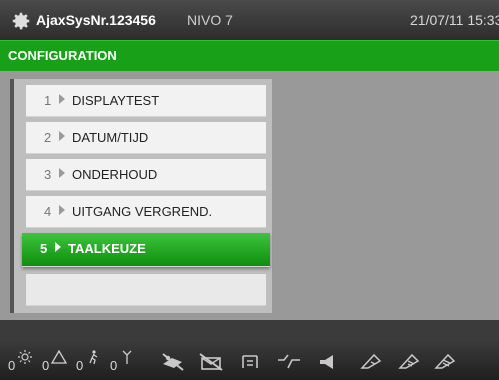 The width and height of the screenshot is (499, 380). What do you see at coordinates (25, 357) in the screenshot?
I see `sun-icon` at bounding box center [25, 357].